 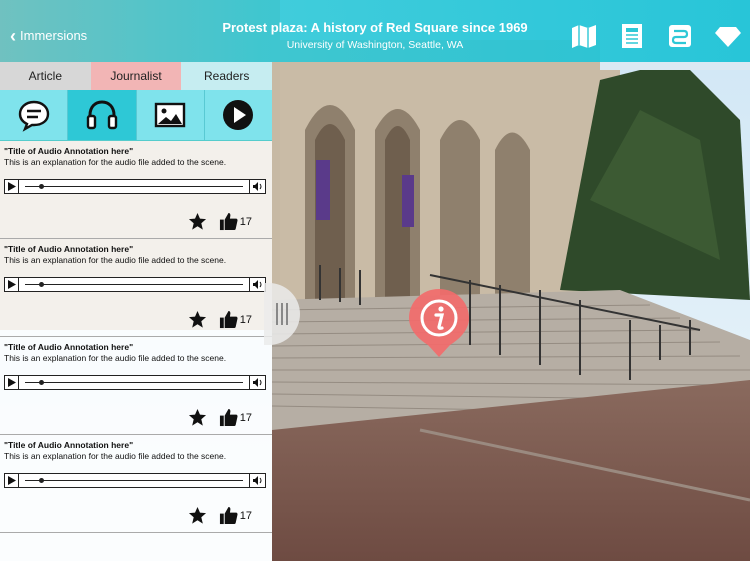 I want to click on chevron-left-icon: ‹, so click(x=13, y=35).